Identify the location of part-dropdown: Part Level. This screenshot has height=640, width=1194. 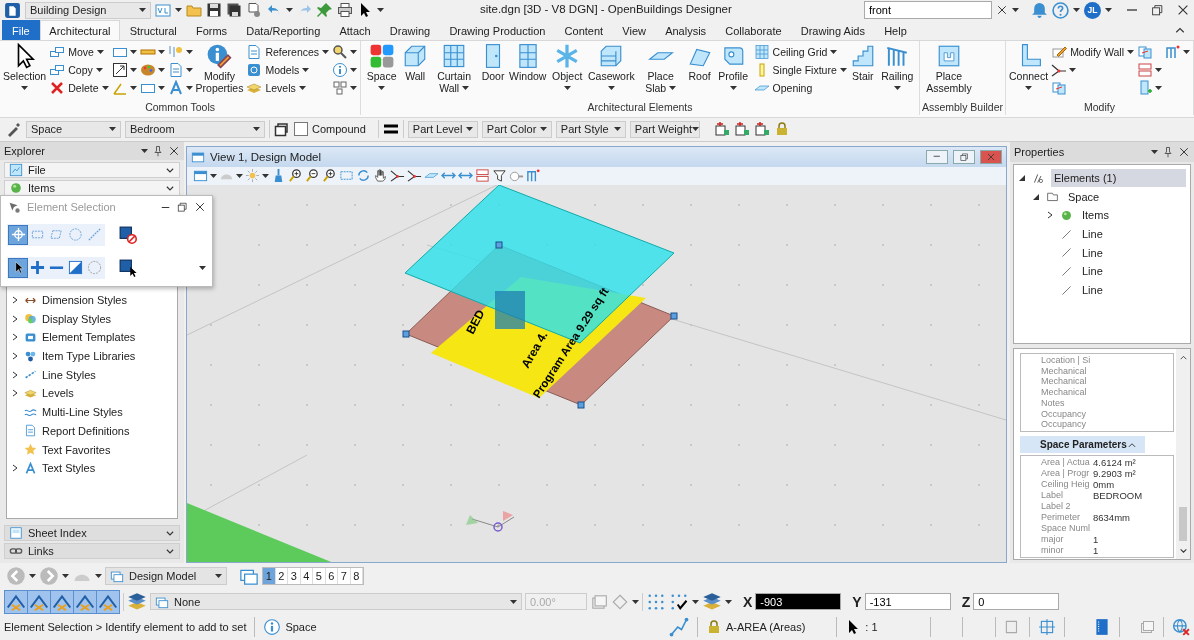
(442, 129).